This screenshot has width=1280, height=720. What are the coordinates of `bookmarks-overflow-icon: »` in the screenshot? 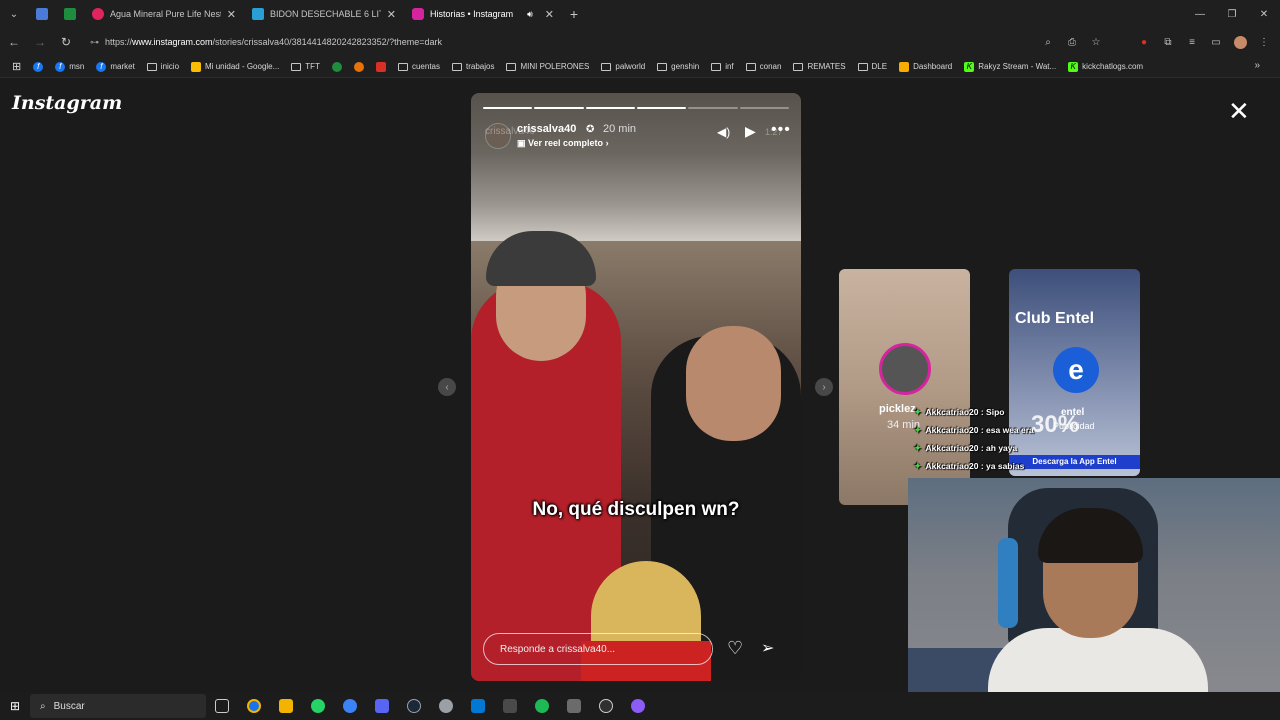 It's located at (1257, 65).